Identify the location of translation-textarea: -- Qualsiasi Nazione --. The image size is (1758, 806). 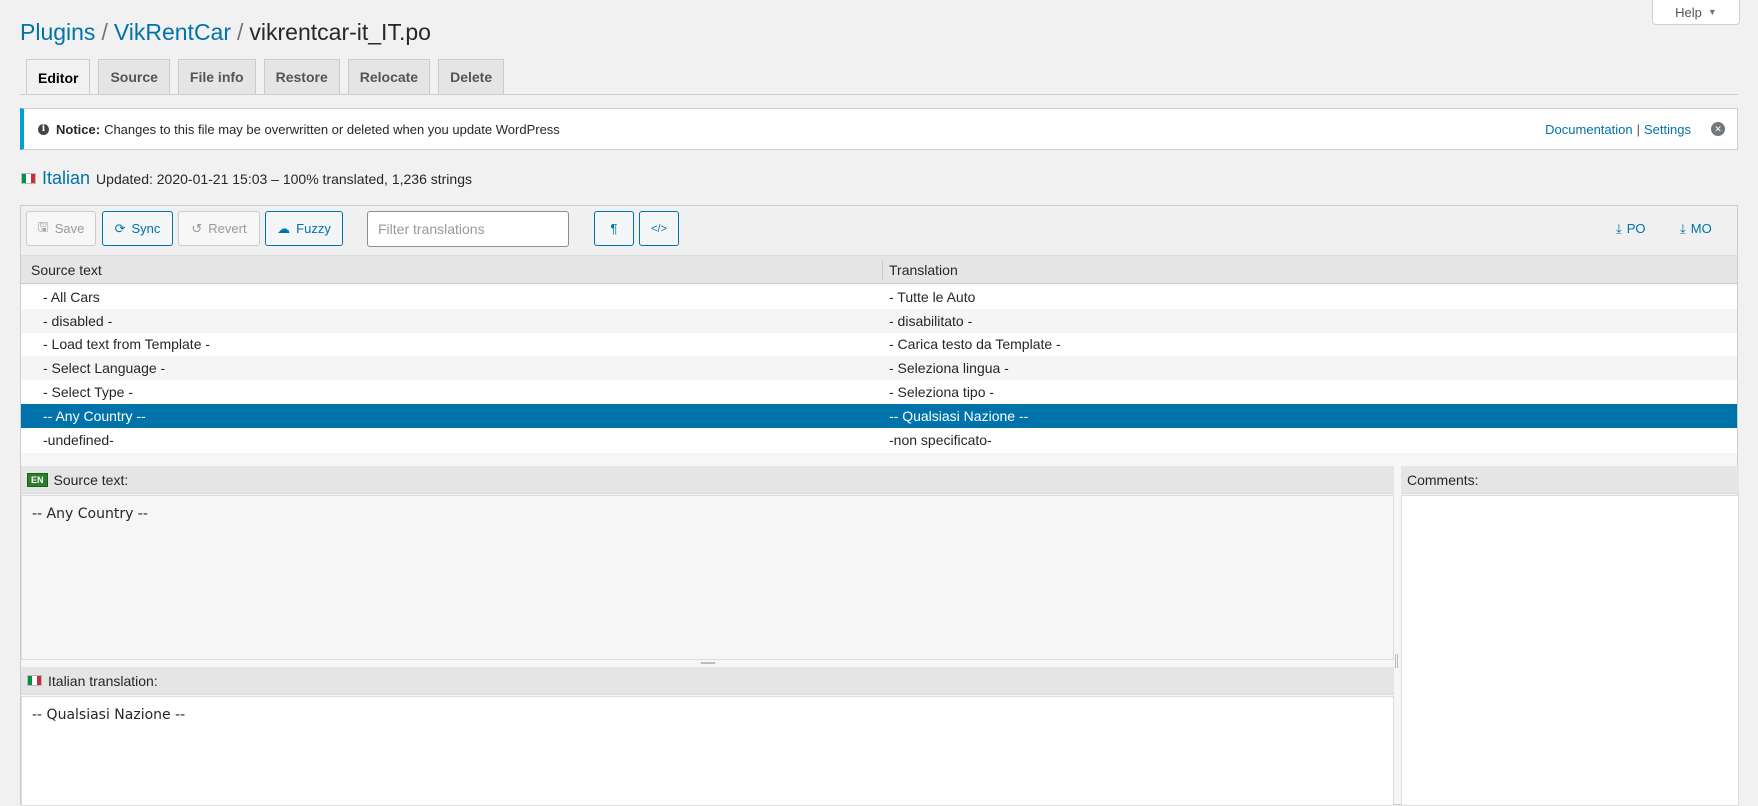
(707, 751).